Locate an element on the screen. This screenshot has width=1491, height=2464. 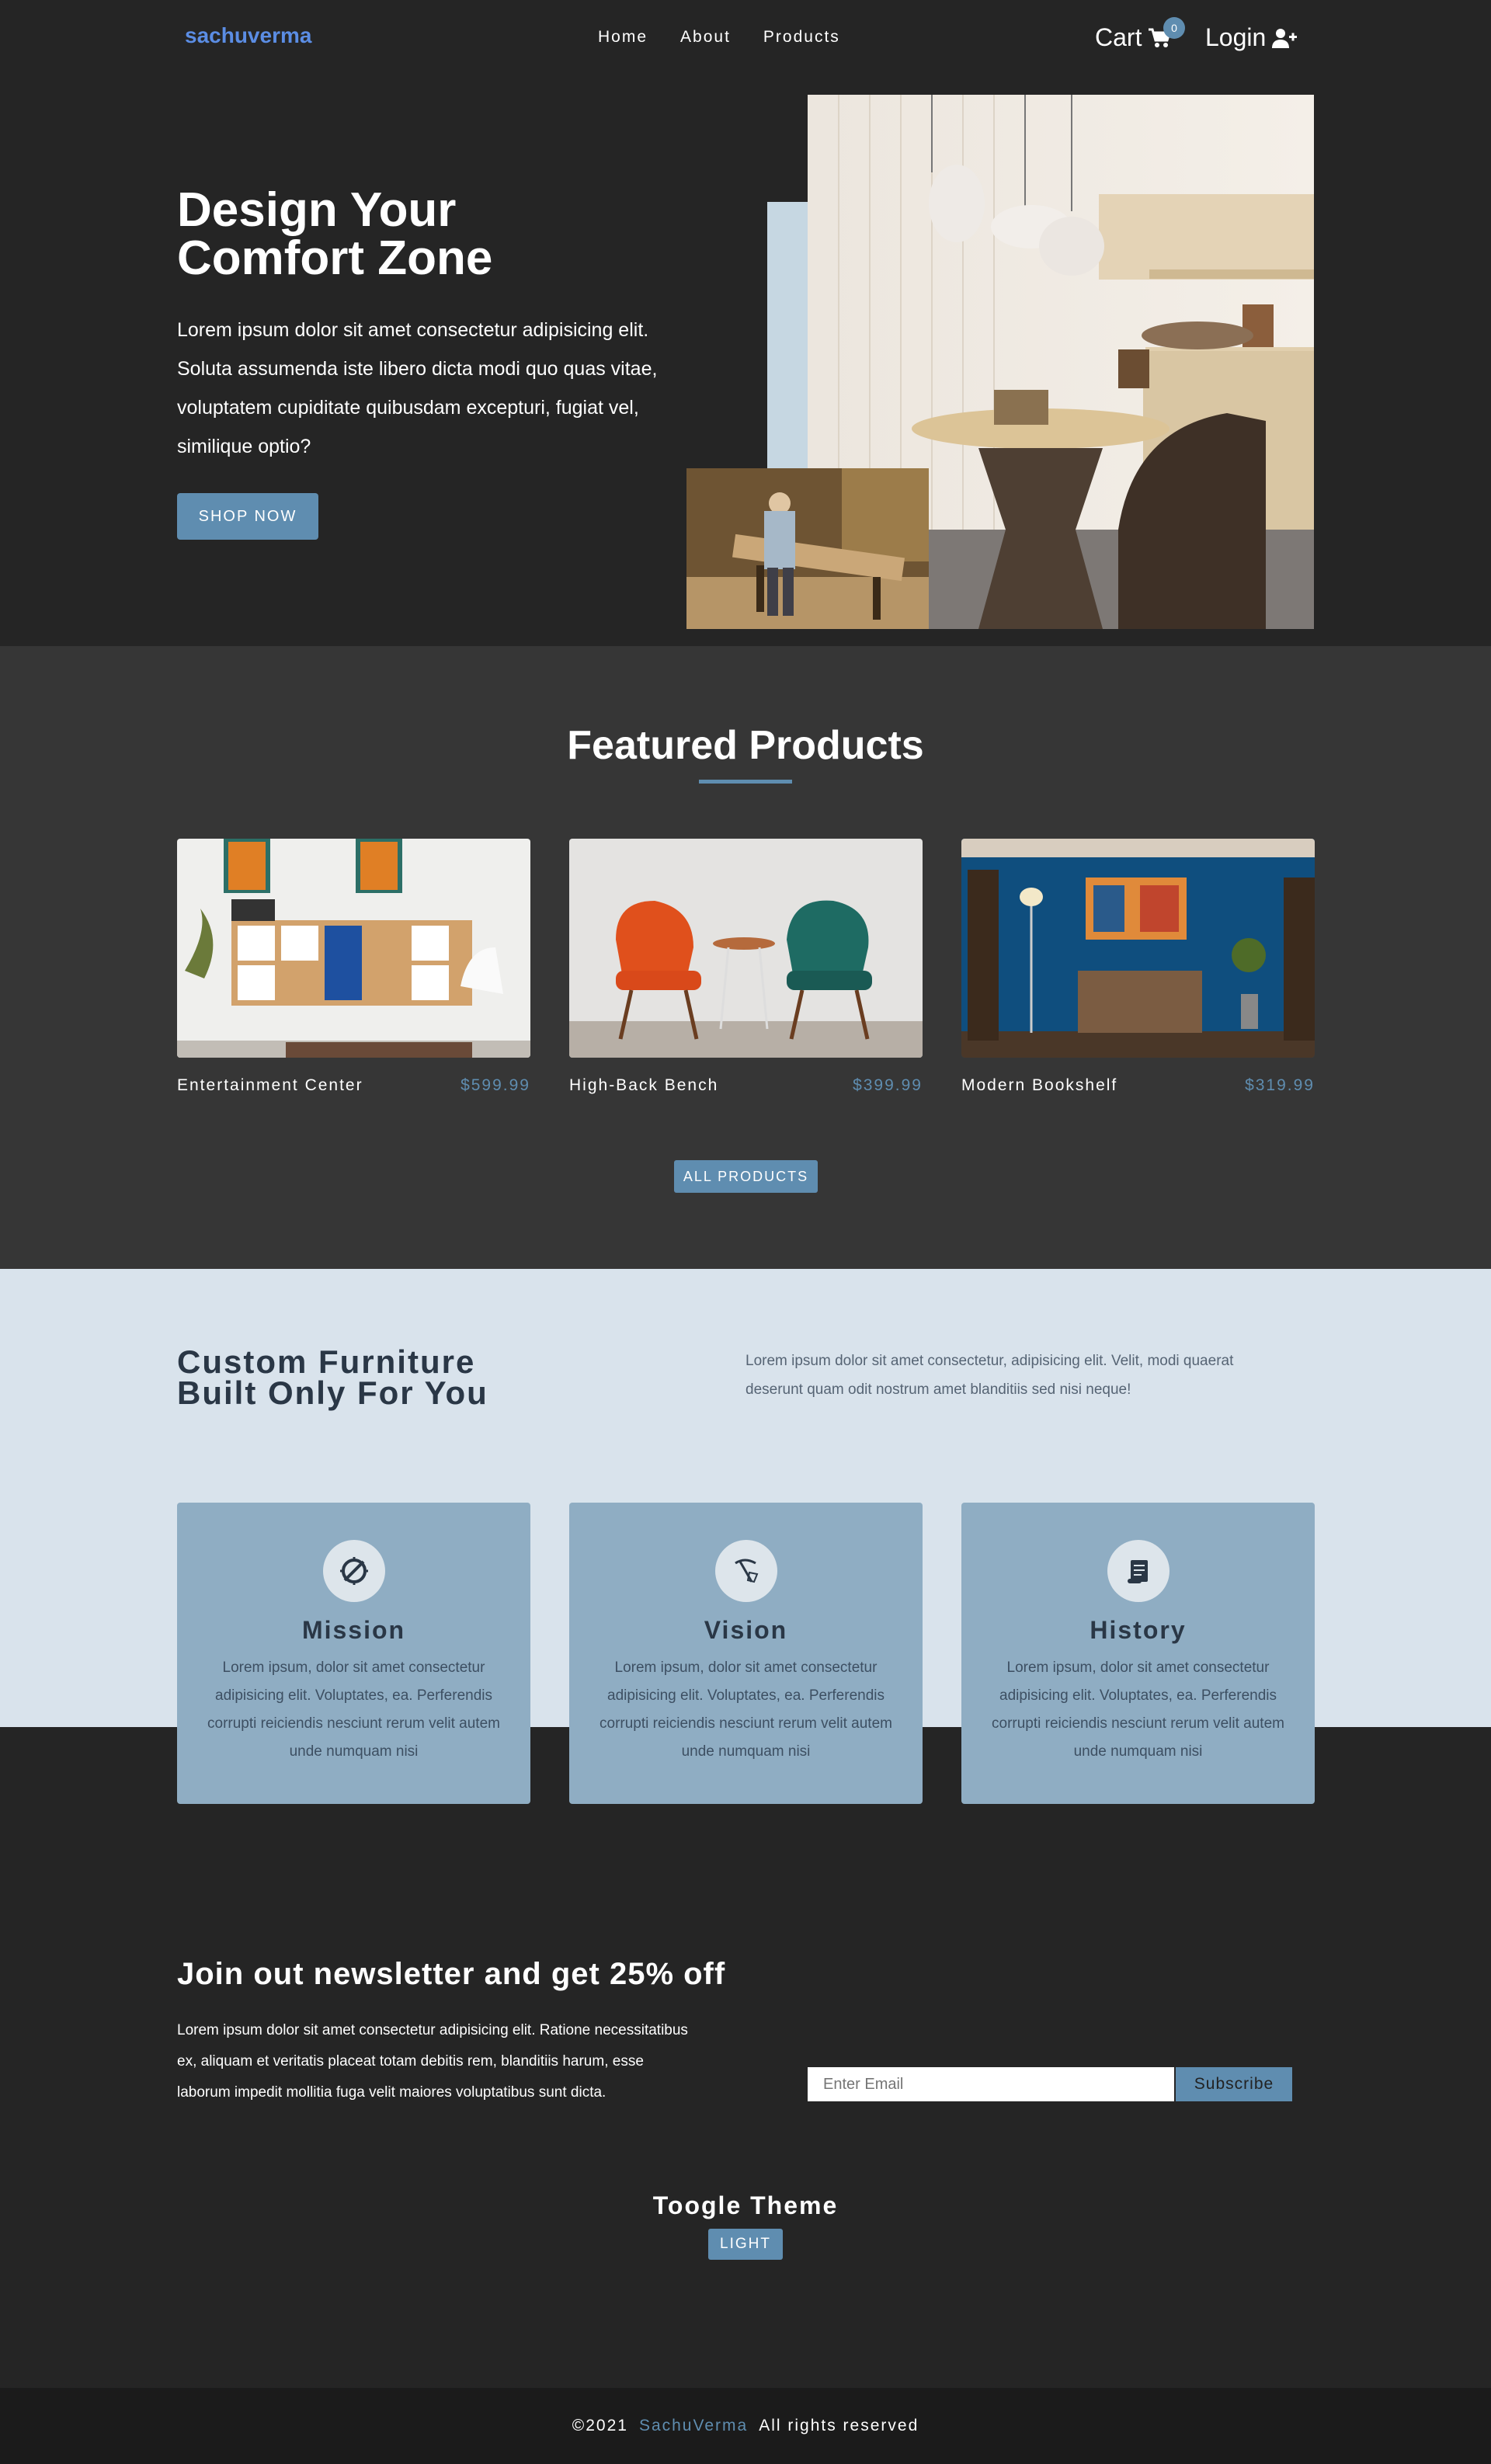
footer-brand-link: SachuVerma is located at coordinates (693, 2426).